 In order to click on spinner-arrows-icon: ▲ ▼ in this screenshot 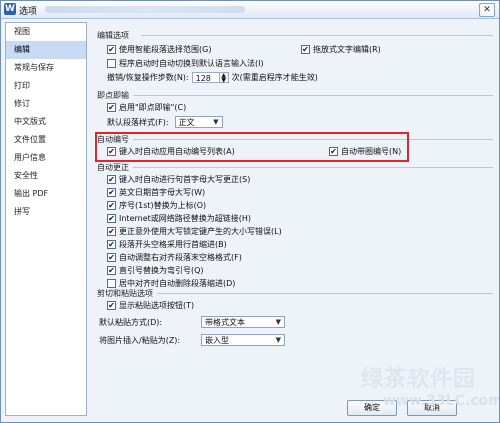, I will do `click(224, 78)`.